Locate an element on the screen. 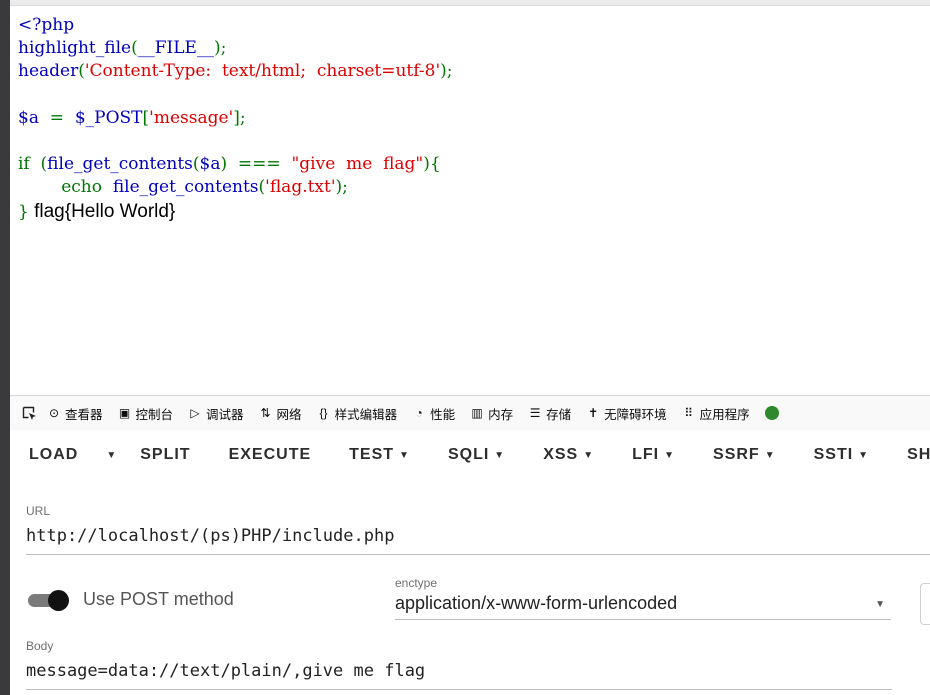 The image size is (930, 695). devtools-tab-storage: ☰ 存储 is located at coordinates (550, 413).